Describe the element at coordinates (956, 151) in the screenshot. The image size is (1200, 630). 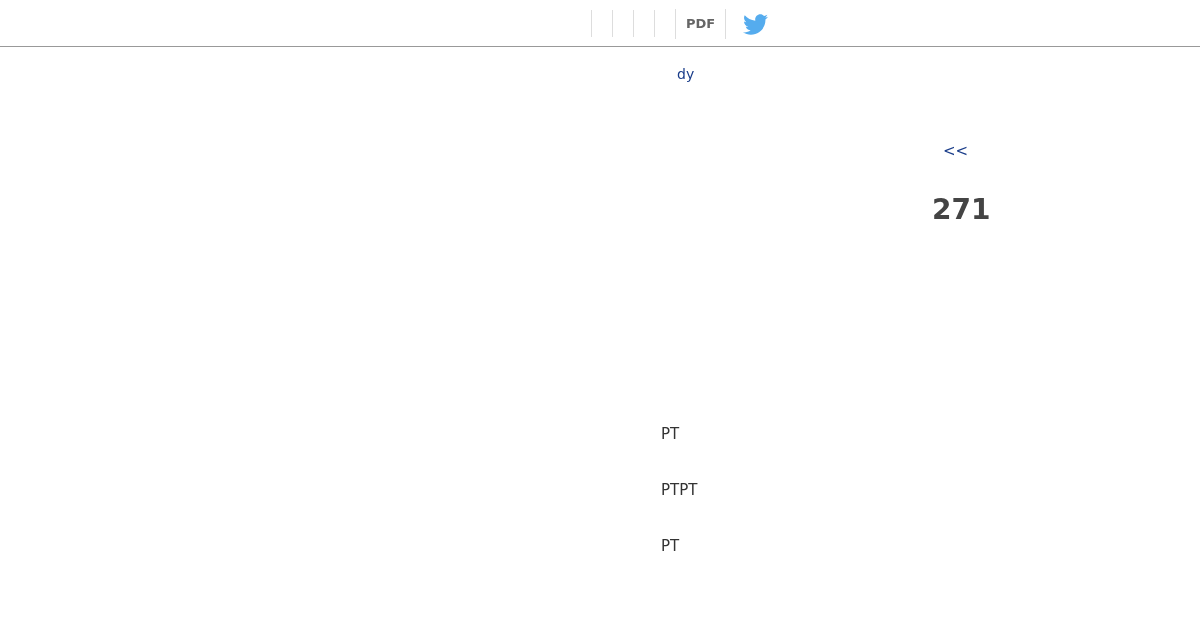
I see `back-link: <<` at that location.